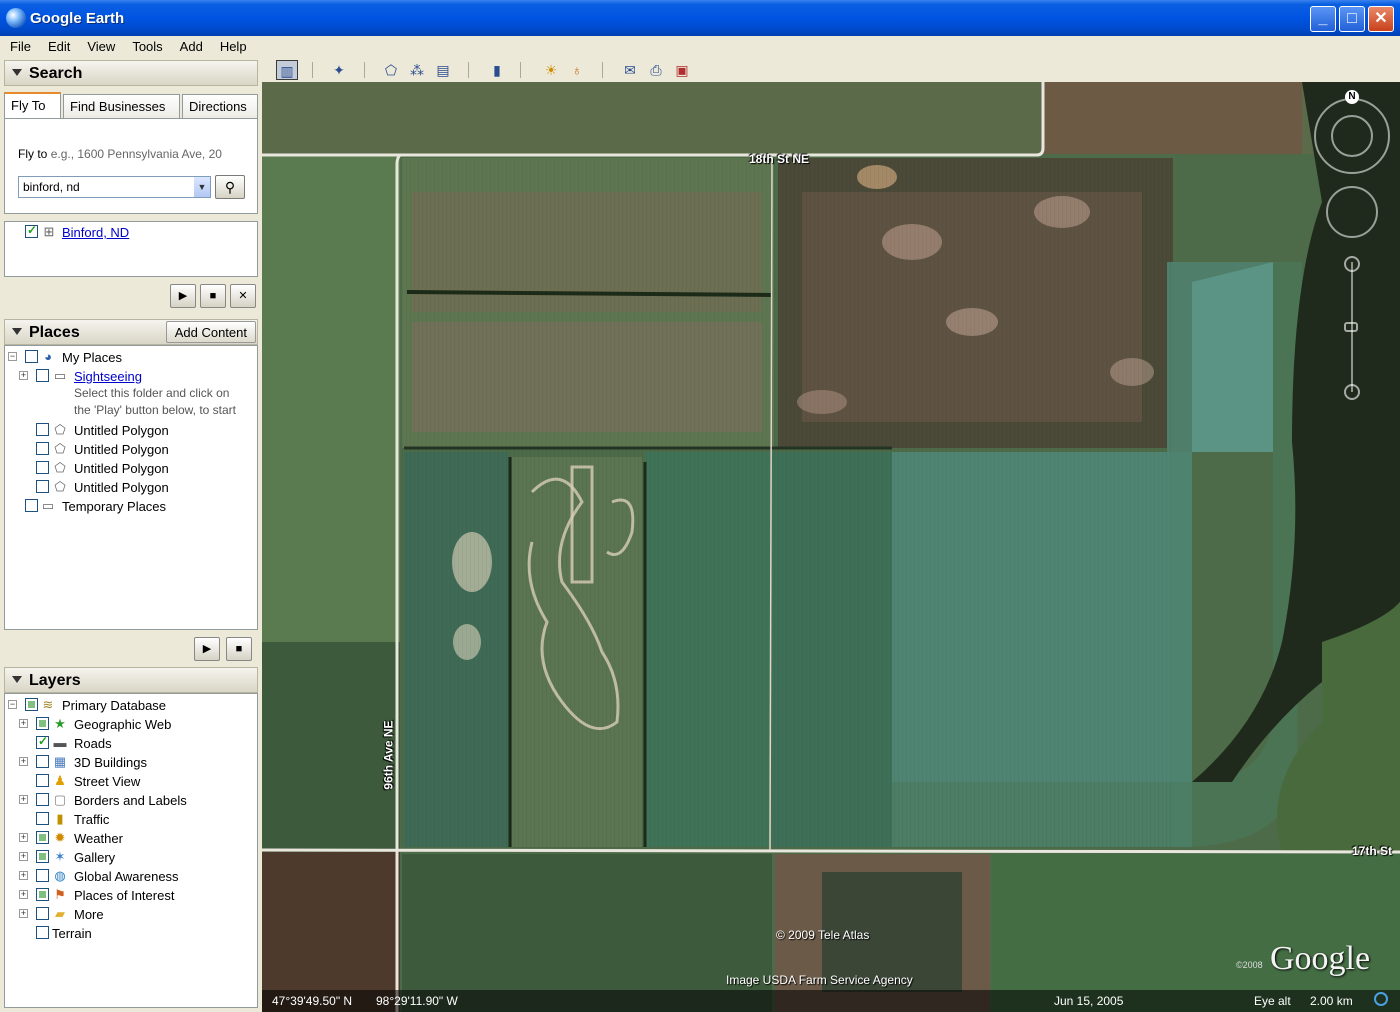 The height and width of the screenshot is (1012, 1400). I want to click on menu-tools: Tools, so click(145, 45).